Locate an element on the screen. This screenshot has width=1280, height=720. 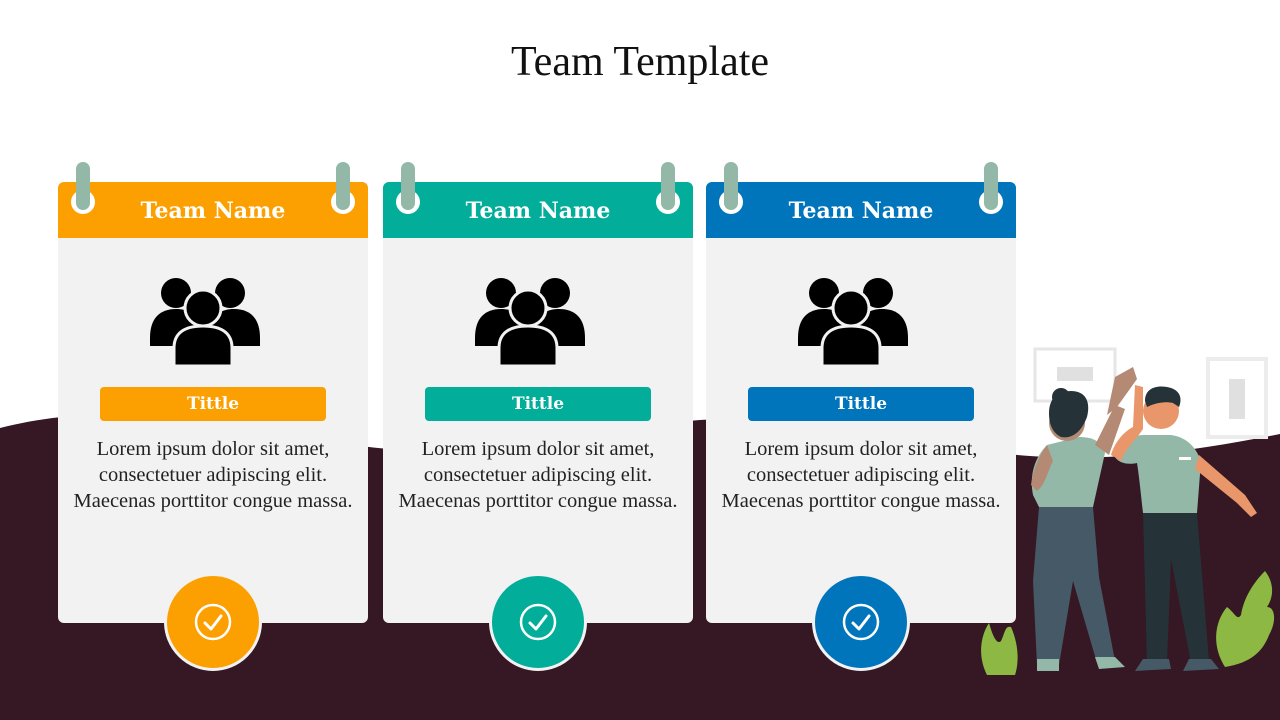
card-3-check-badge is located at coordinates (861, 622).